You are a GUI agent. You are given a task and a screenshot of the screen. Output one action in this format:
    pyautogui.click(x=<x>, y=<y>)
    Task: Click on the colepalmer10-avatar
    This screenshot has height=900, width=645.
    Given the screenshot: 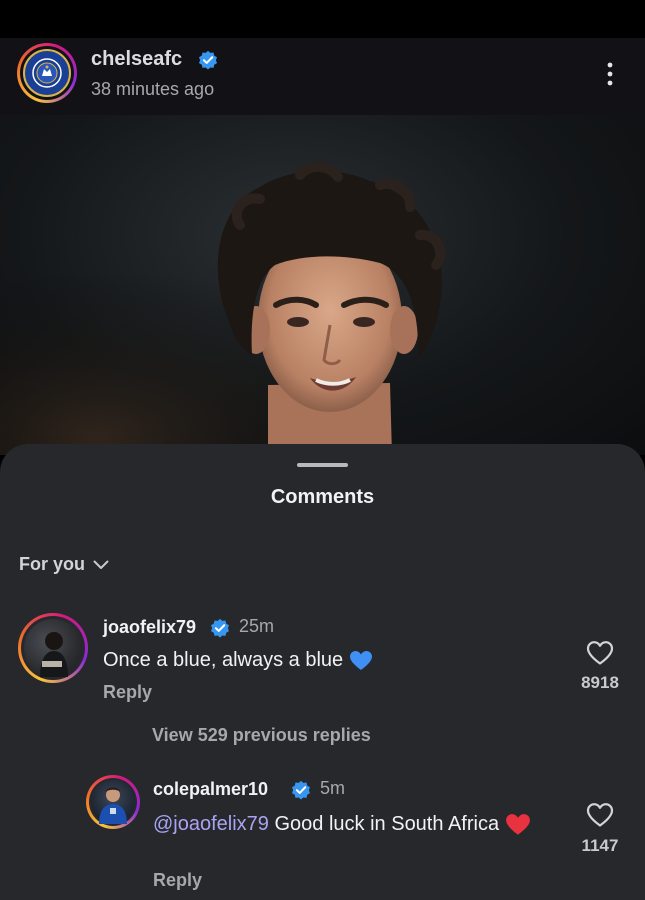 What is the action you would take?
    pyautogui.click(x=113, y=802)
    